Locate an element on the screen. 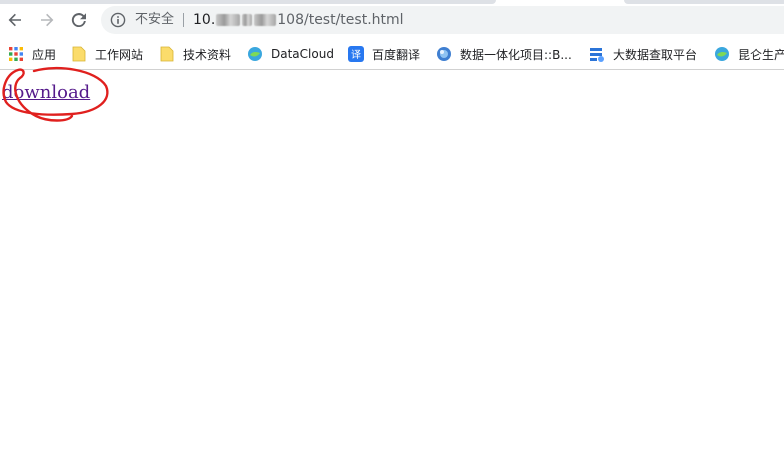 The width and height of the screenshot is (784, 466). url-text: 10. 108/test/test.html is located at coordinates (298, 20).